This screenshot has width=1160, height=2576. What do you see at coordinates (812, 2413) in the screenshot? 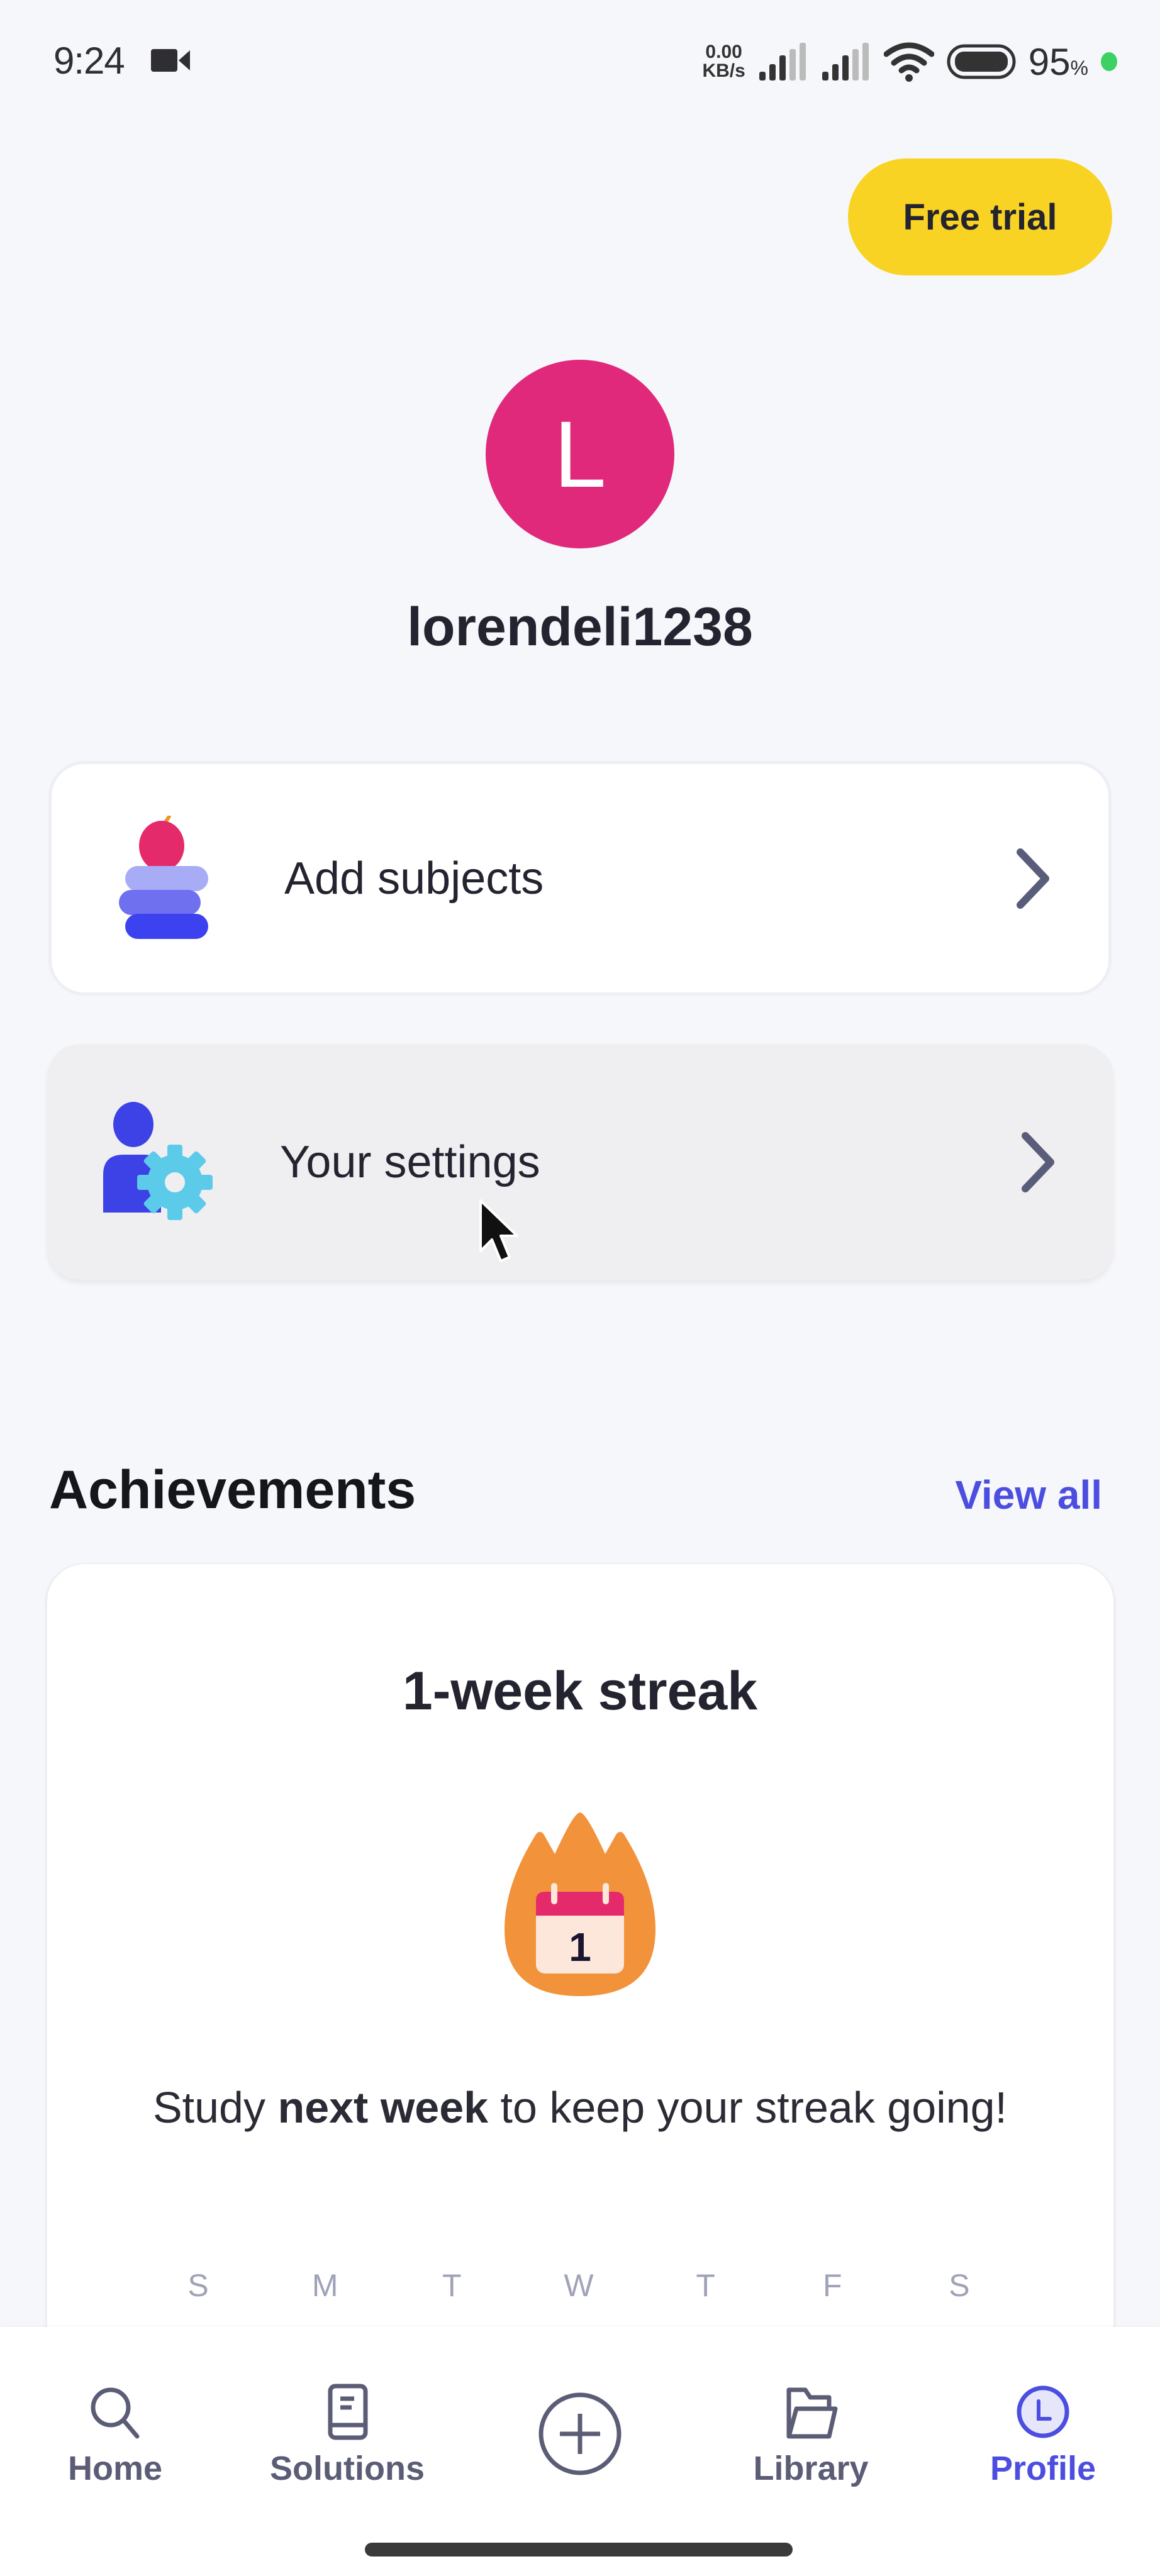
I see `folder-icon` at bounding box center [812, 2413].